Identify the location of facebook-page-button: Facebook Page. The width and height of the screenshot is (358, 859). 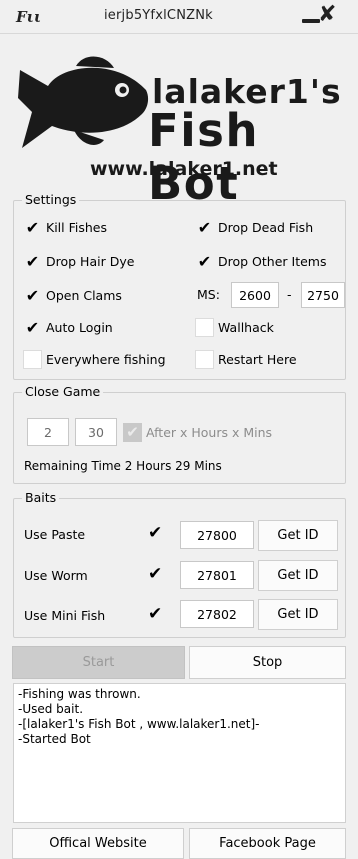
(267, 843).